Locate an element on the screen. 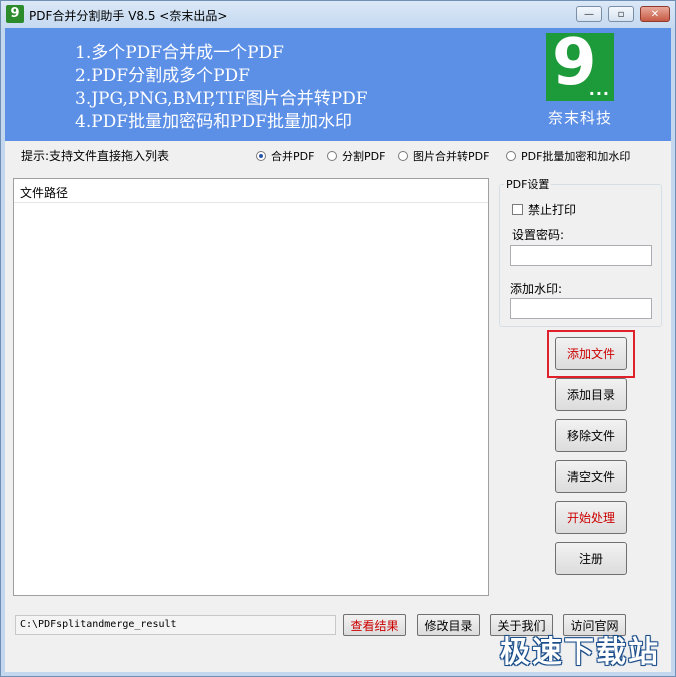 This screenshot has height=677, width=676. disable-print-checkbox: 禁止打印 is located at coordinates (544, 209).